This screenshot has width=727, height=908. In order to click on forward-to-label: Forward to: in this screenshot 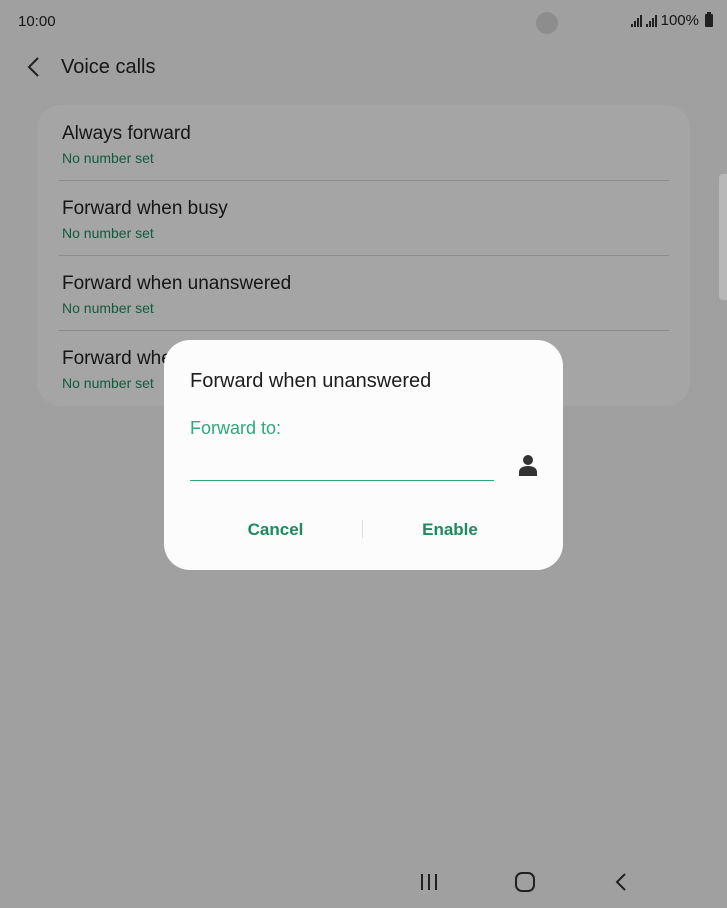, I will do `click(236, 428)`.